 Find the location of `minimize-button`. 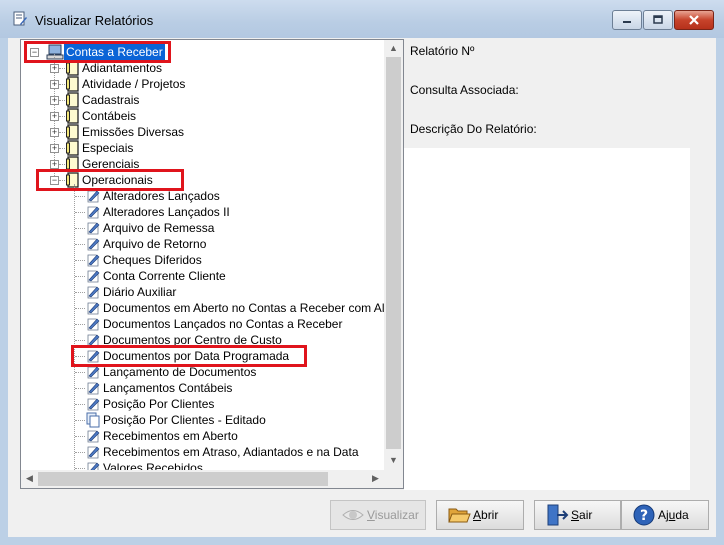

minimize-button is located at coordinates (627, 20).